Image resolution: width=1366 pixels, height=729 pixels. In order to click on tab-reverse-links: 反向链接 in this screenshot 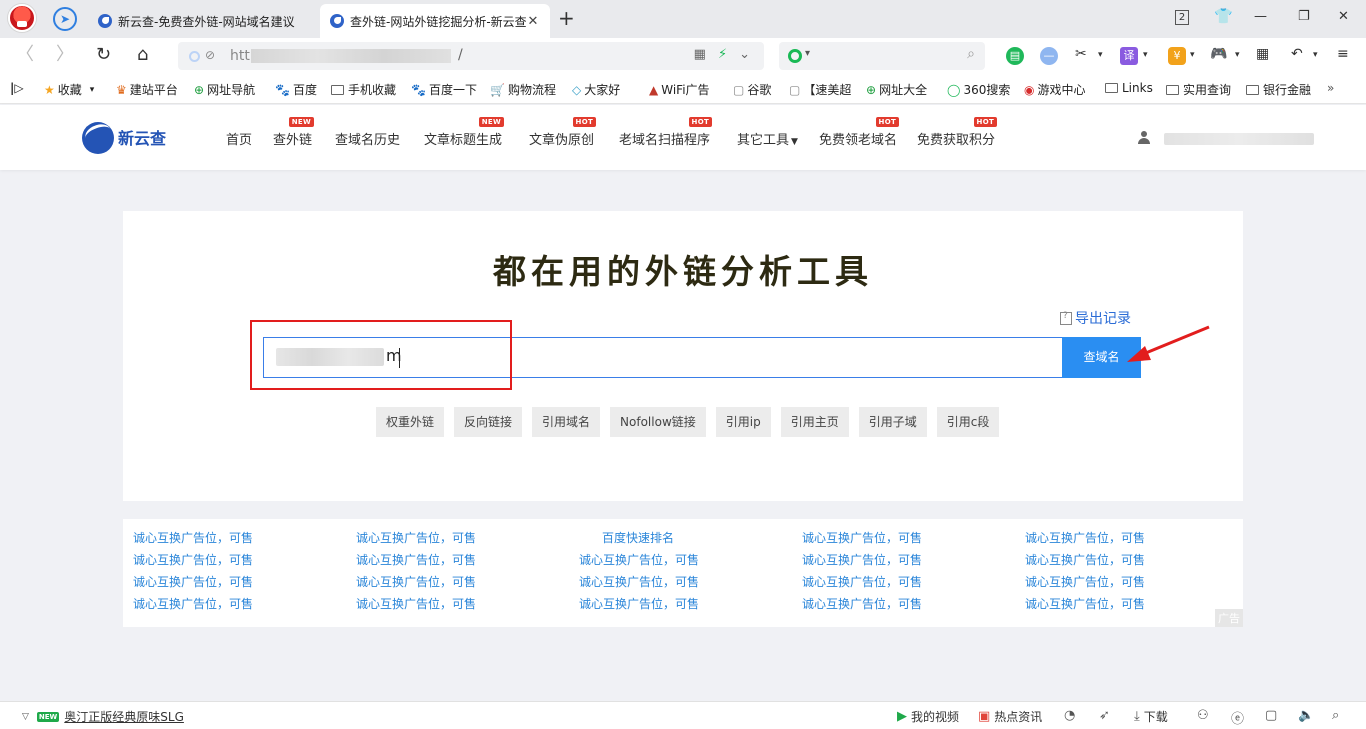, I will do `click(488, 422)`.